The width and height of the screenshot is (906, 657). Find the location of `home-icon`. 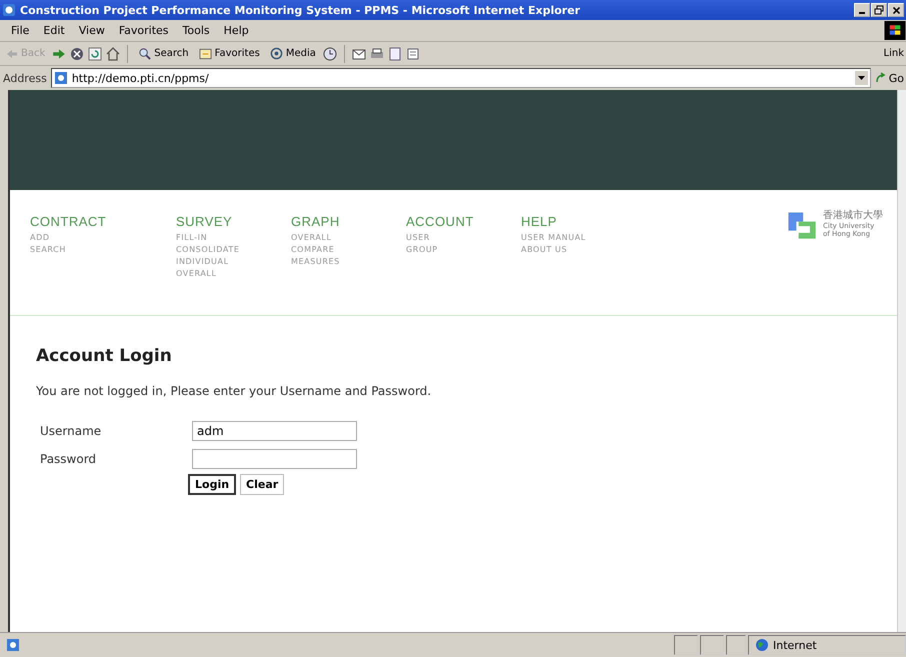

home-icon is located at coordinates (113, 53).